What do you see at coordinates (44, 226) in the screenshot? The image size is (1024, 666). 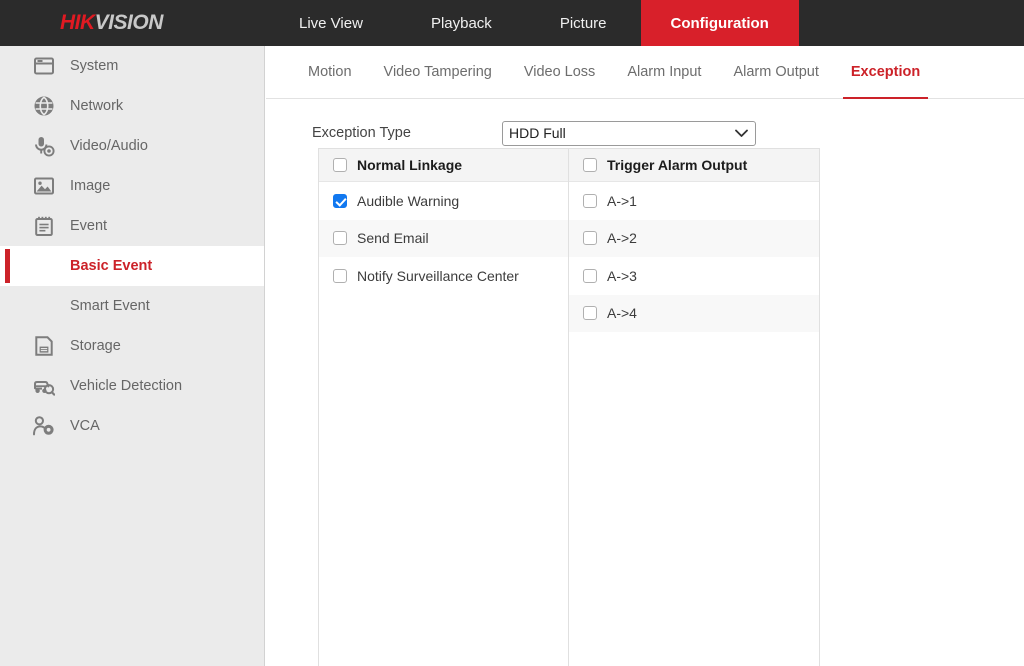 I see `notepad-icon` at bounding box center [44, 226].